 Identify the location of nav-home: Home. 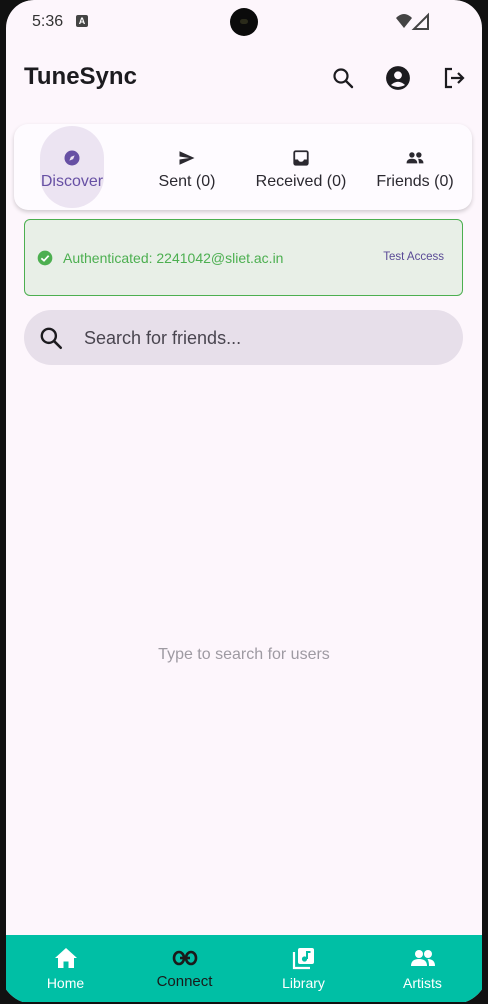
(65, 968).